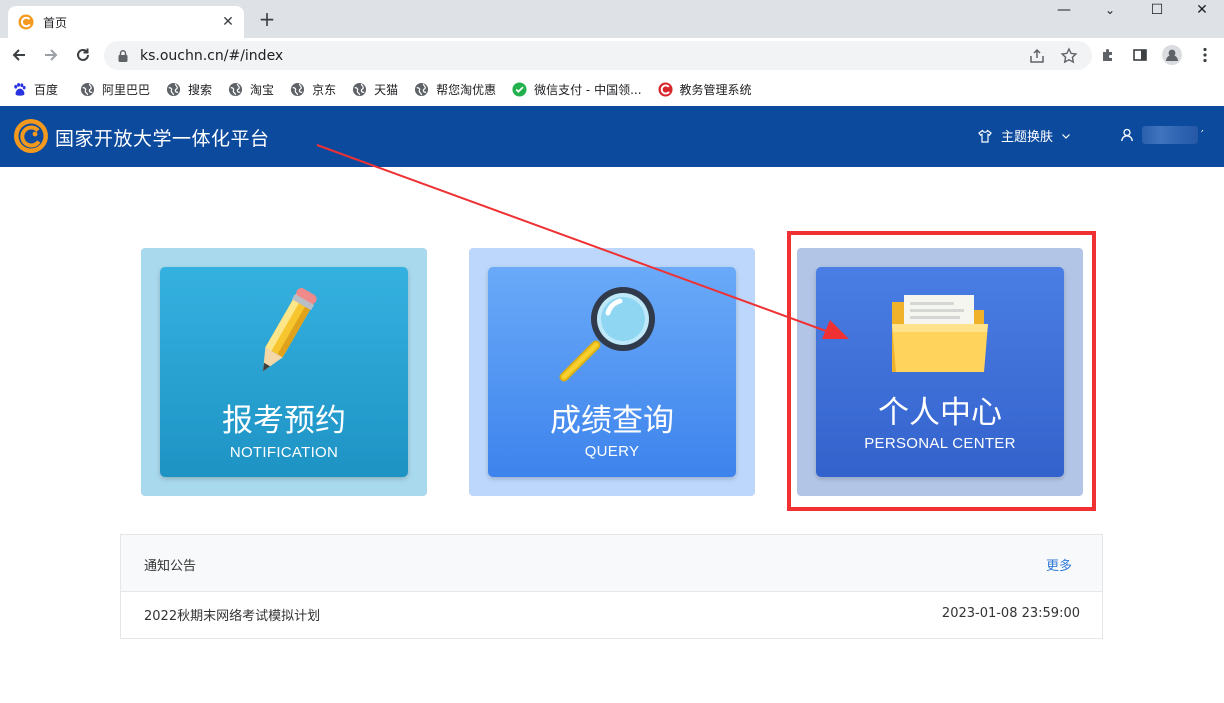  What do you see at coordinates (1037, 56) in the screenshot?
I see `share-icon` at bounding box center [1037, 56].